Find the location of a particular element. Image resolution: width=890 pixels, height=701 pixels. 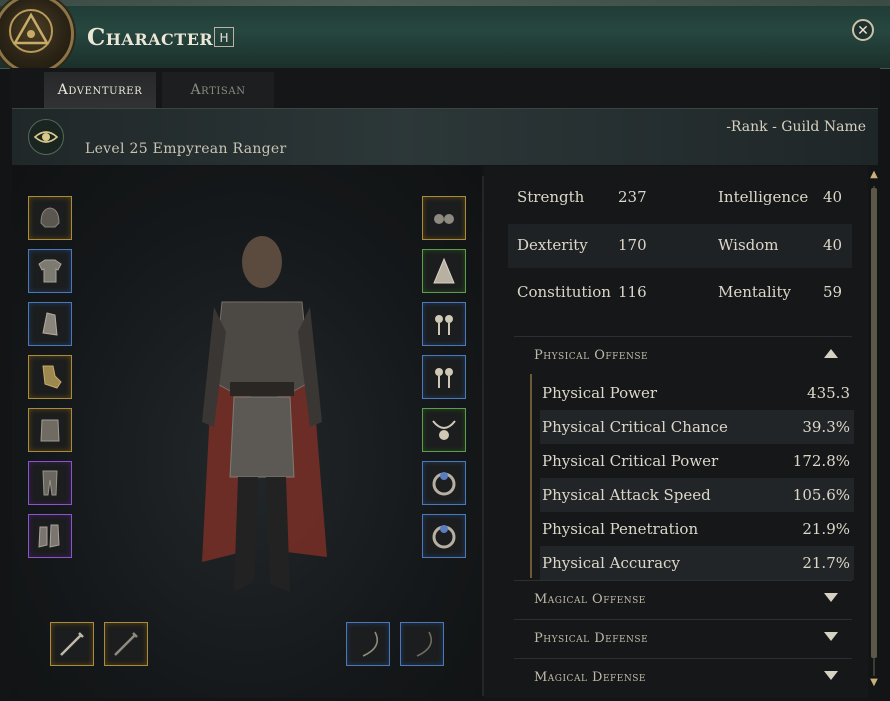

tab-artisan: Artisan is located at coordinates (218, 90).